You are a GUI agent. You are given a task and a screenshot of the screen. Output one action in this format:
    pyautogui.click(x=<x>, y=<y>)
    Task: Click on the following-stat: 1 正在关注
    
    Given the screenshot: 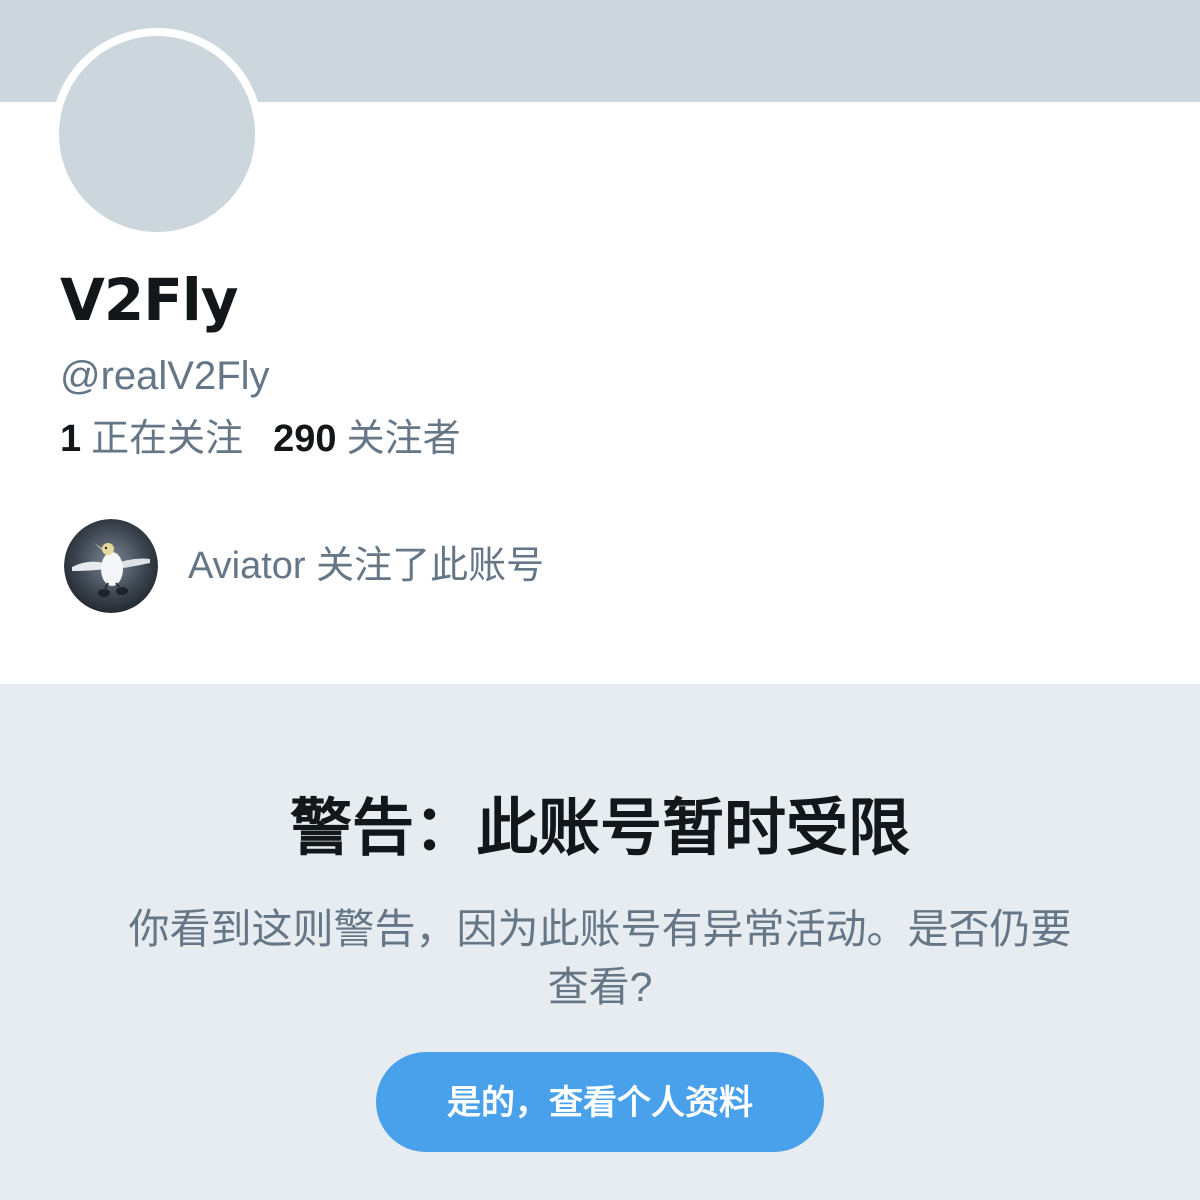 What is the action you would take?
    pyautogui.click(x=151, y=439)
    